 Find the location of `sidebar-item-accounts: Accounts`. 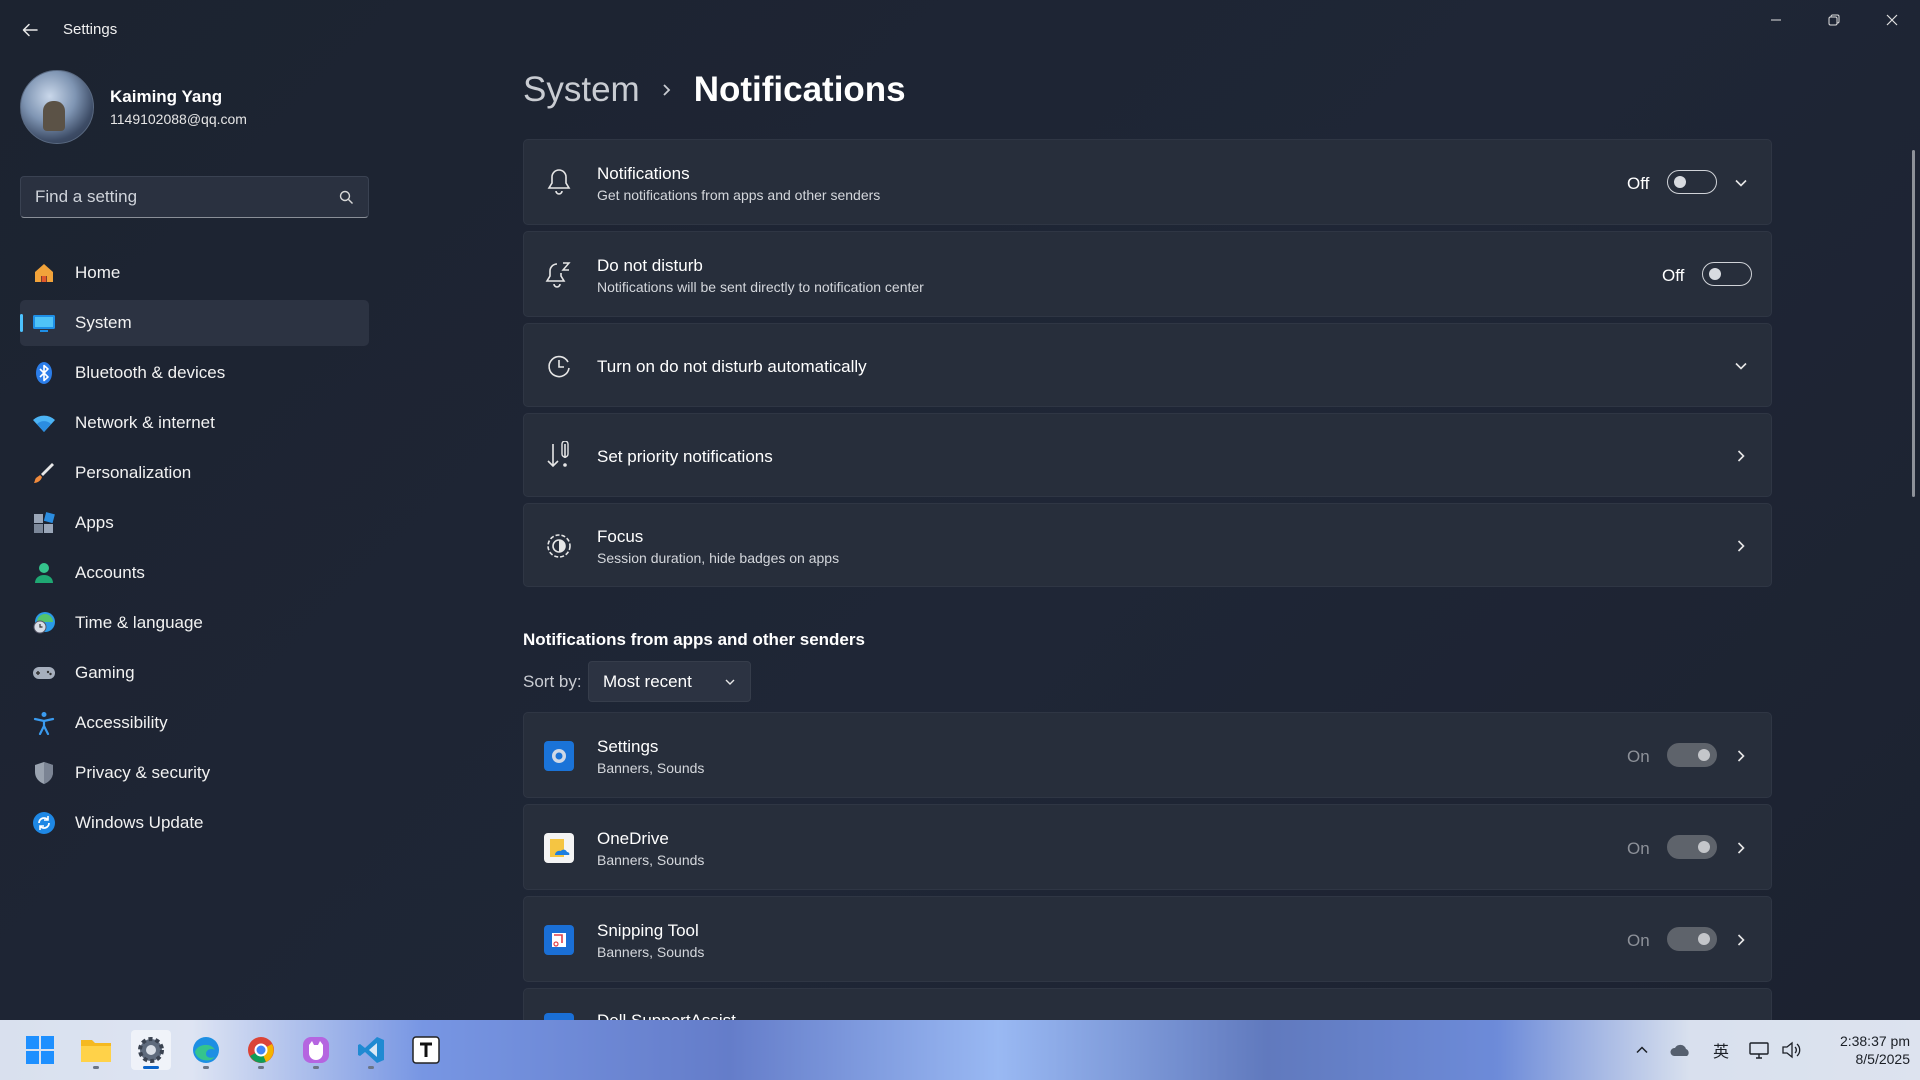

sidebar-item-accounts: Accounts is located at coordinates (194, 573).